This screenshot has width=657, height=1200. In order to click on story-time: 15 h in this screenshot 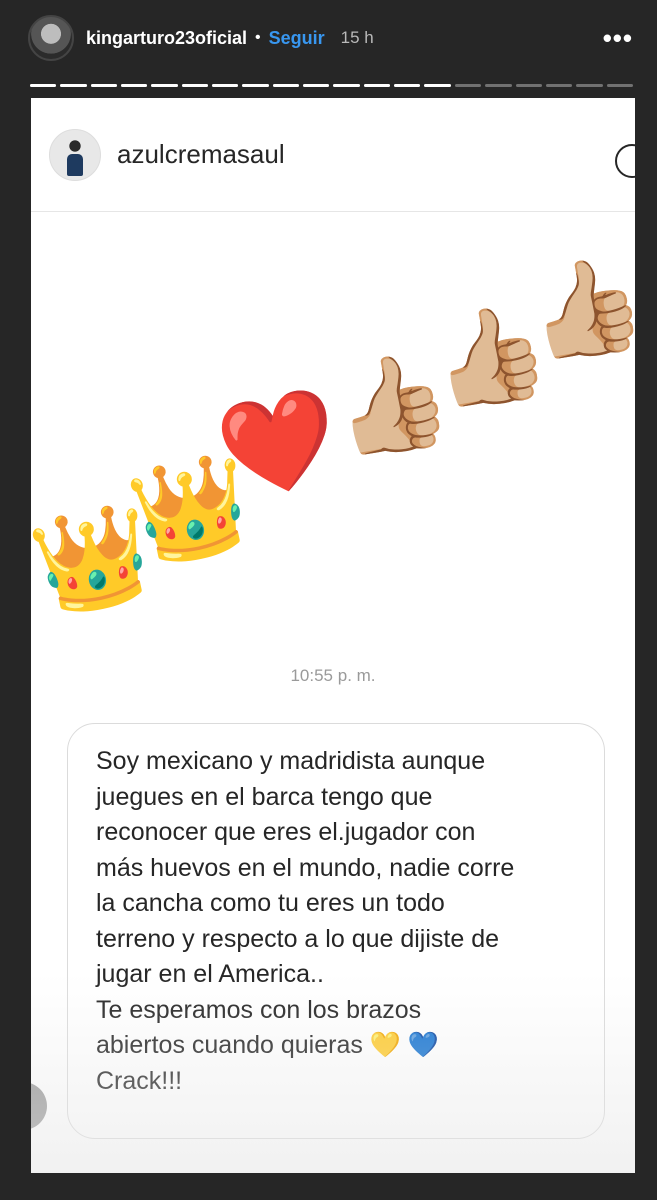, I will do `click(357, 37)`.